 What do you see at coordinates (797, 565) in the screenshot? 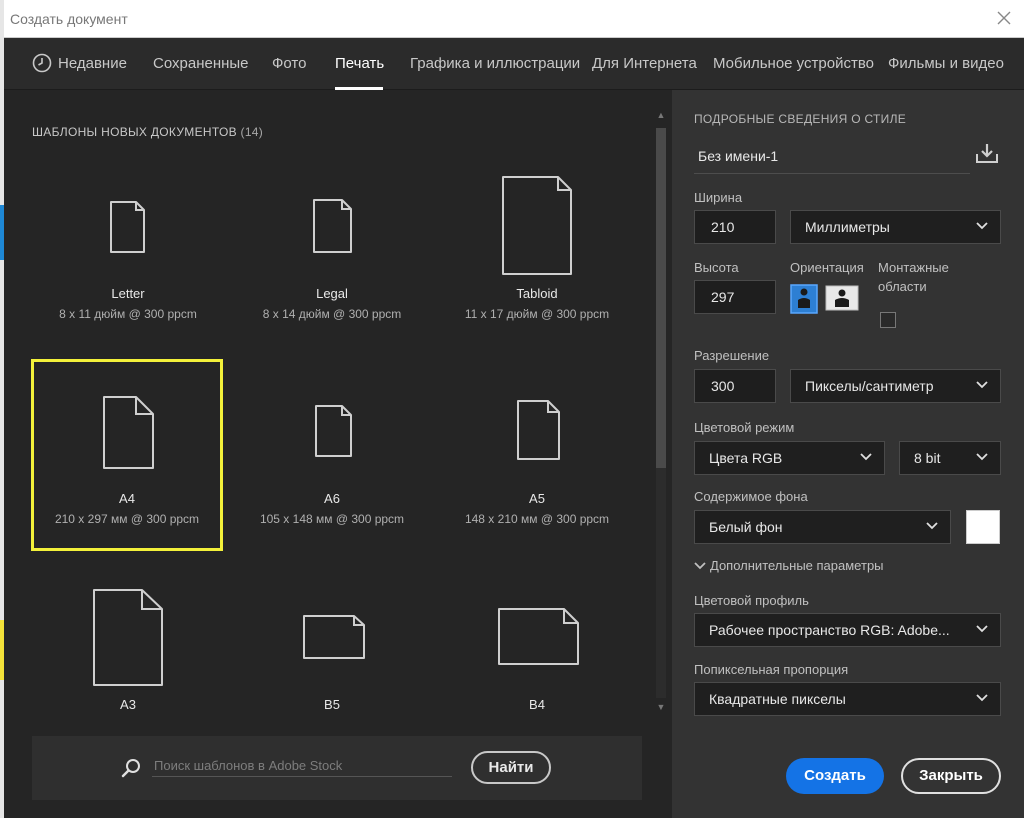
I see `advanced-options-label: Дополнительные параметры` at bounding box center [797, 565].